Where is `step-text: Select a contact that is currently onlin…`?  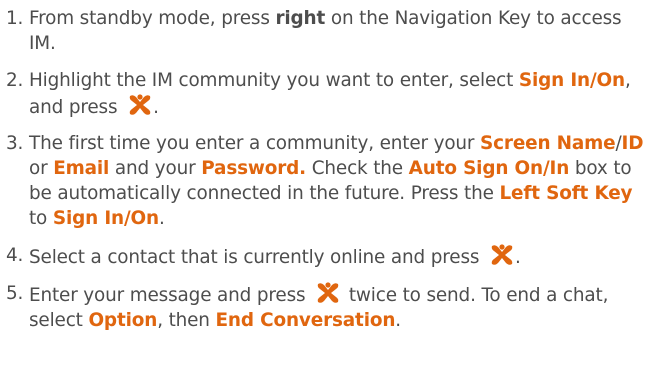 step-text: Select a contact that is currently onlin… is located at coordinates (257, 257).